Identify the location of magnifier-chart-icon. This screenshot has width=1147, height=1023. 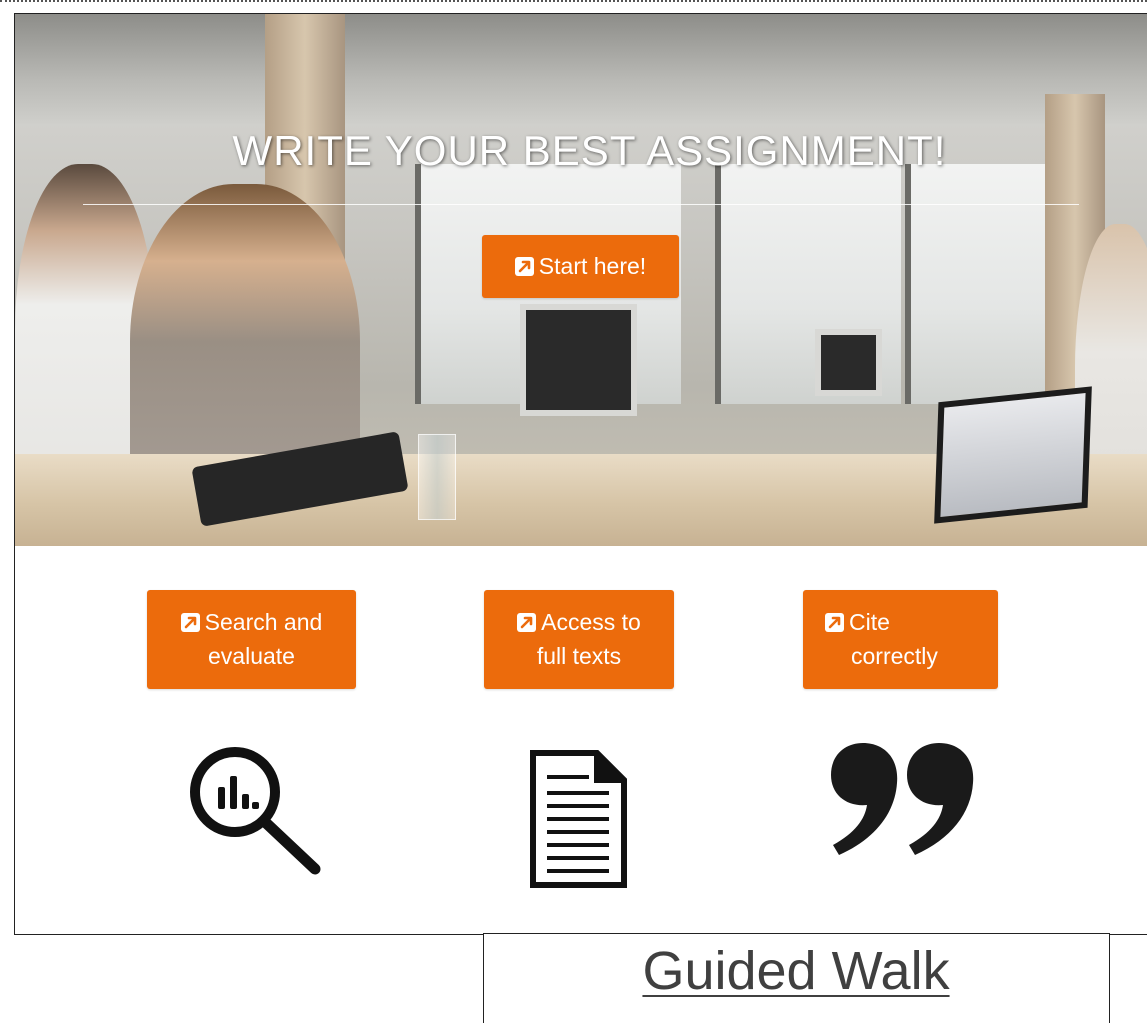
(255, 811).